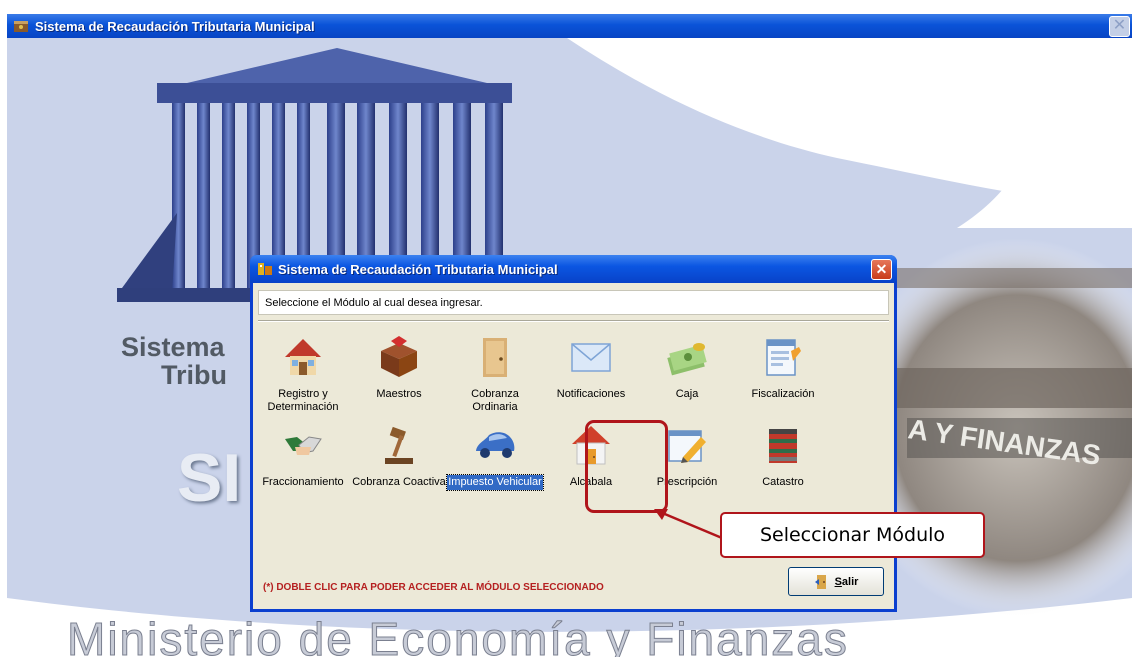 The height and width of the screenshot is (657, 1132). Describe the element at coordinates (688, 524) in the screenshot. I see `callout-arrow` at that location.